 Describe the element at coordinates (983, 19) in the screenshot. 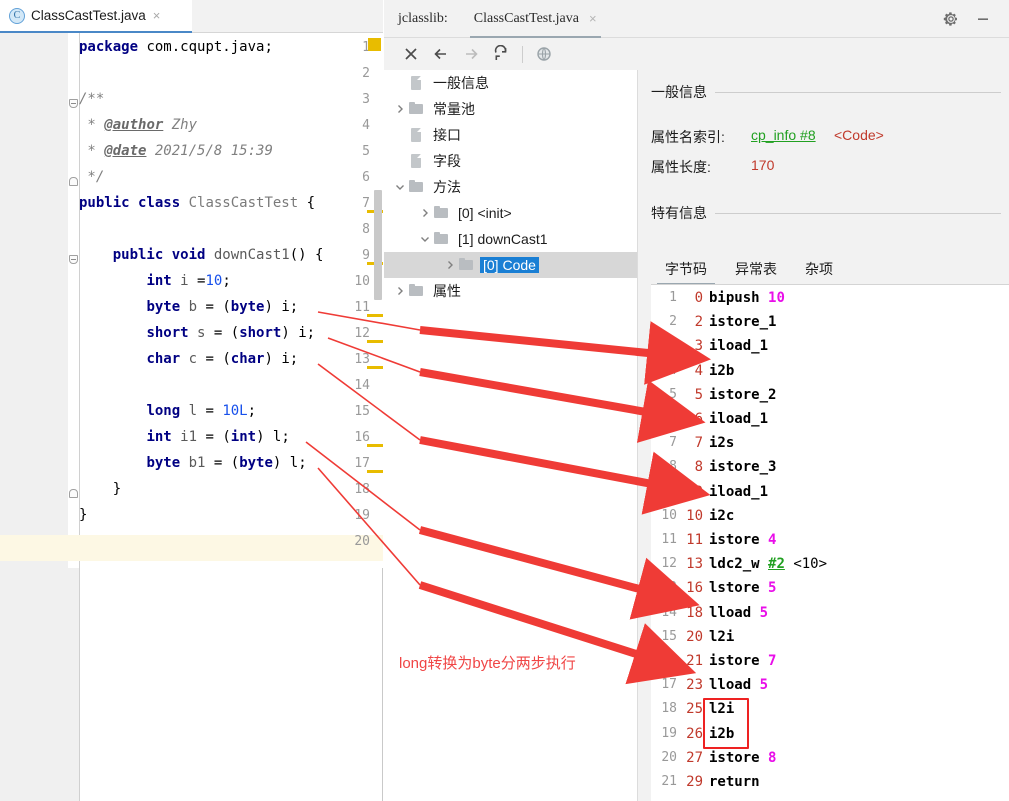

I see `minimize-icon` at that location.